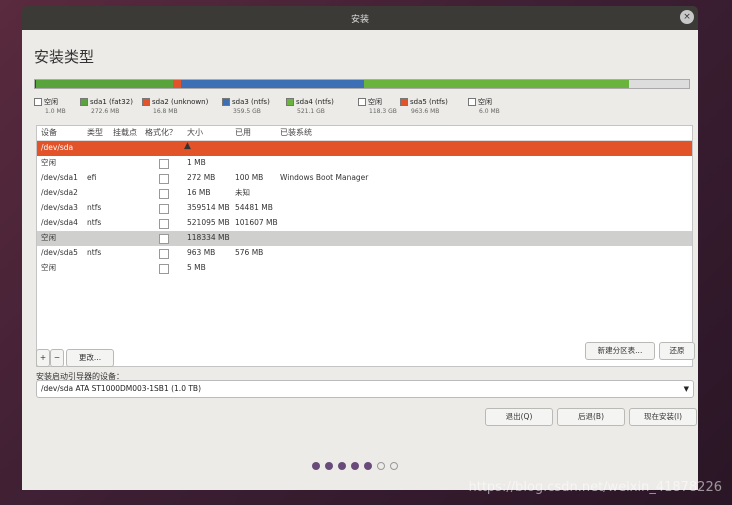 Image resolution: width=732 pixels, height=505 pixels. Describe the element at coordinates (201, 177) in the screenshot. I see `cell-size: 272 MB` at that location.